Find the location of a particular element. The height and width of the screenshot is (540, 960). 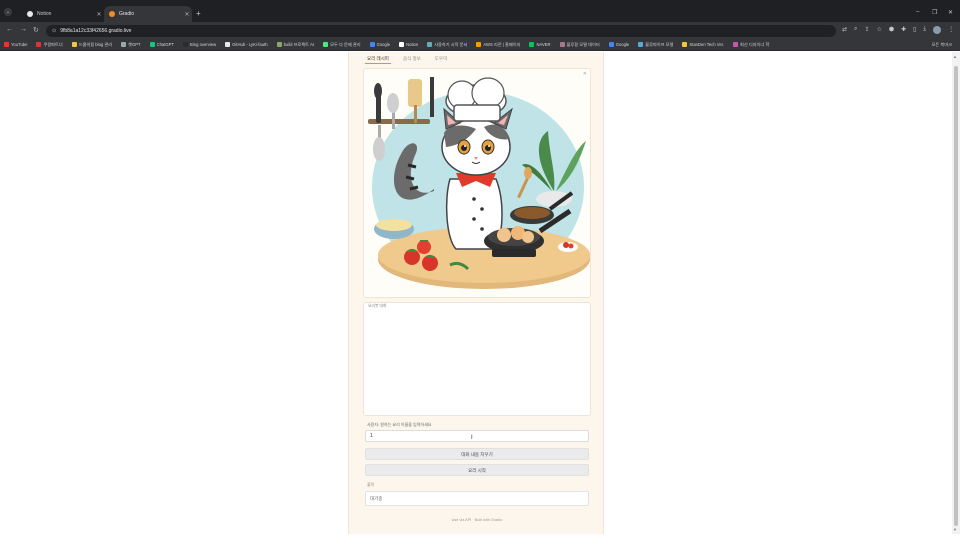

bookmark-item: AWS 리전 | 홈페이지 is located at coordinates (498, 45).